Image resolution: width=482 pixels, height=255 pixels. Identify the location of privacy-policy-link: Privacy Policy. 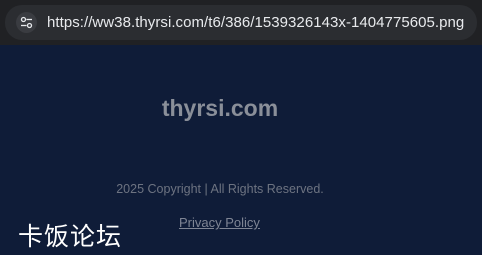
(219, 222).